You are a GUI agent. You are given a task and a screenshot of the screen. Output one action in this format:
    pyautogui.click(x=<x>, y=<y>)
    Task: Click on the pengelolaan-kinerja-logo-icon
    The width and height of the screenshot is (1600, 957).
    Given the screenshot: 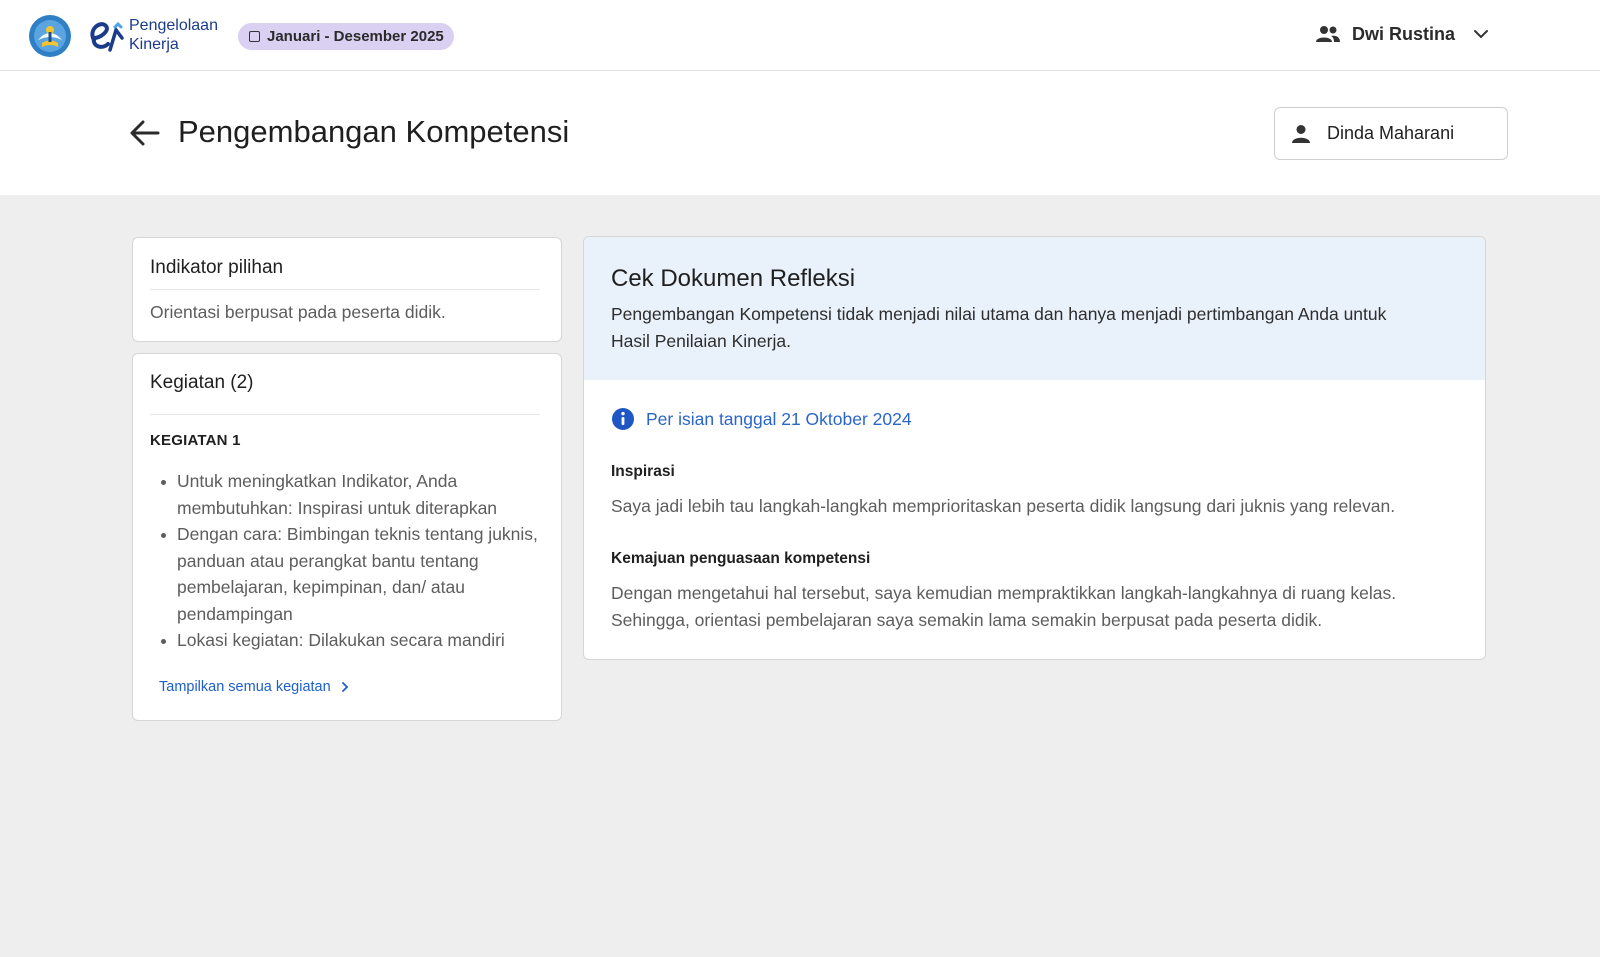 What is the action you would take?
    pyautogui.click(x=107, y=36)
    